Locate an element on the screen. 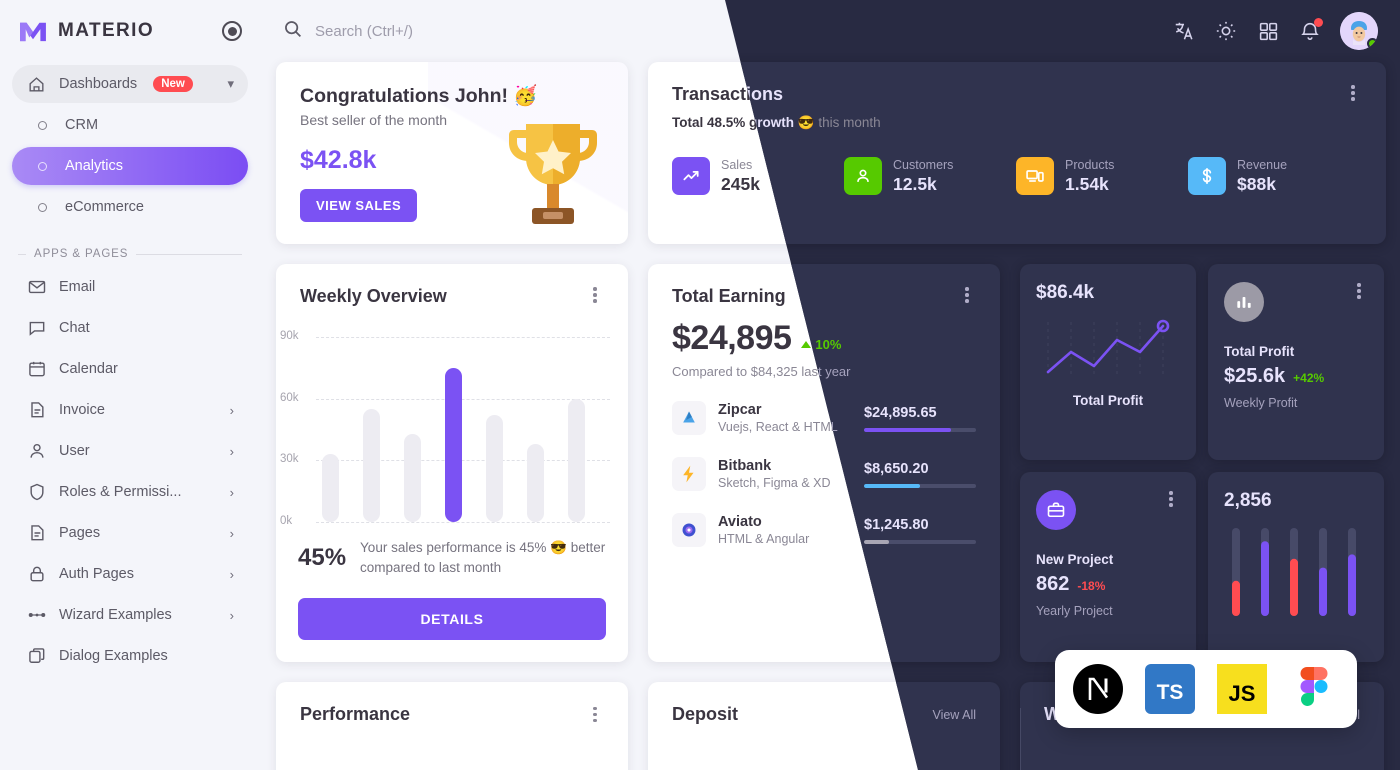 The image size is (1400, 770). sidebar-item-roles-permissi: Roles & Permissi... › is located at coordinates (130, 492).